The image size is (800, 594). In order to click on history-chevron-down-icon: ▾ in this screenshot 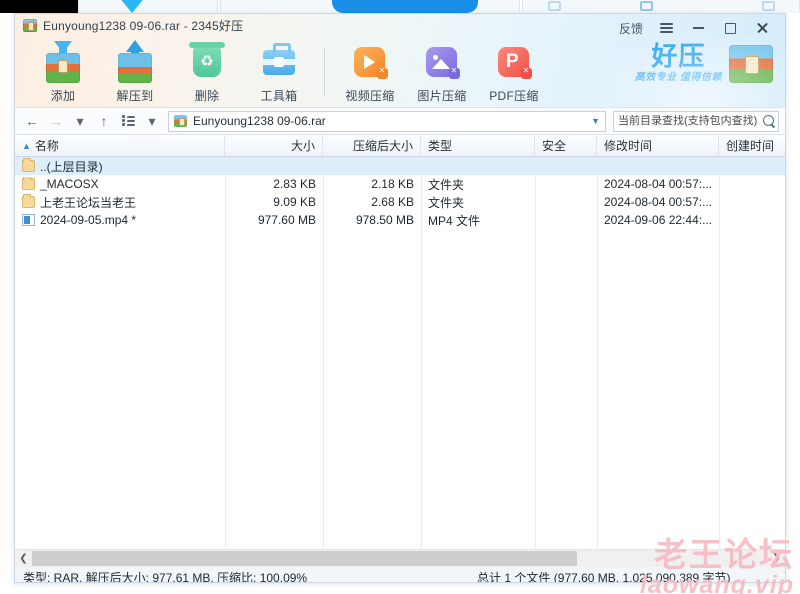, I will do `click(80, 121)`.